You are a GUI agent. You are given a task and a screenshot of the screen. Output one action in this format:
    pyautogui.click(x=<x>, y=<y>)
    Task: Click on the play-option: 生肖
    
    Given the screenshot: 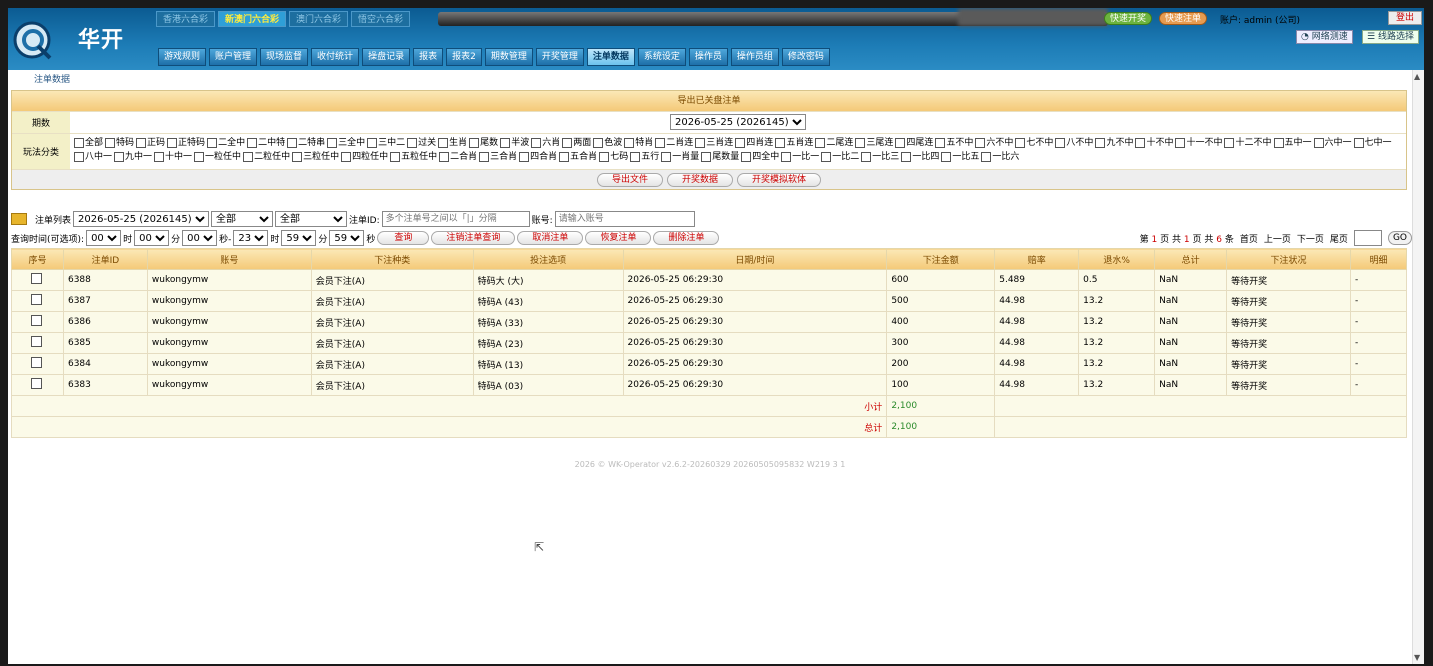 What is the action you would take?
    pyautogui.click(x=452, y=143)
    